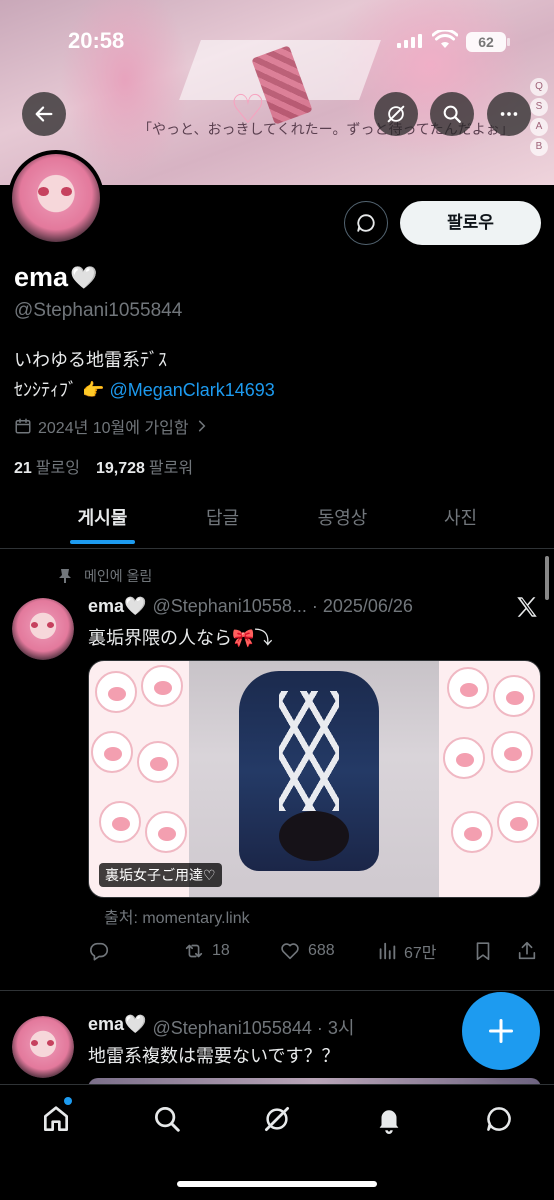  Describe the element at coordinates (314, 836) in the screenshot. I see `photo-hair` at that location.